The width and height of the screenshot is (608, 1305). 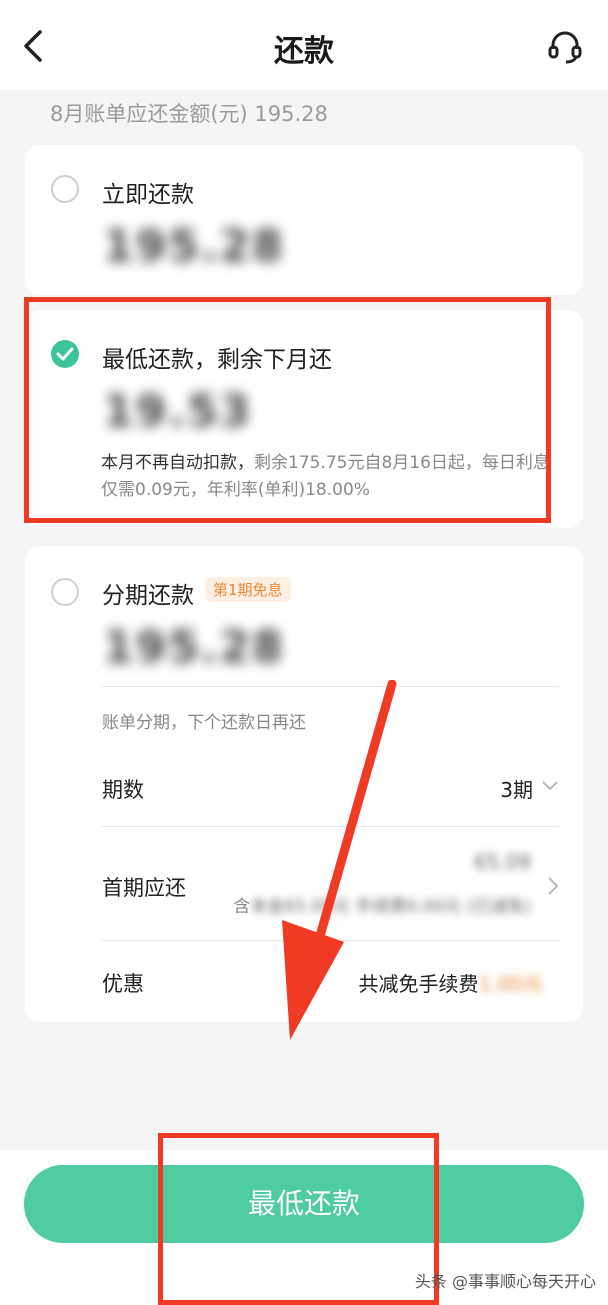 What do you see at coordinates (148, 596) in the screenshot?
I see `option-title: 分期还款` at bounding box center [148, 596].